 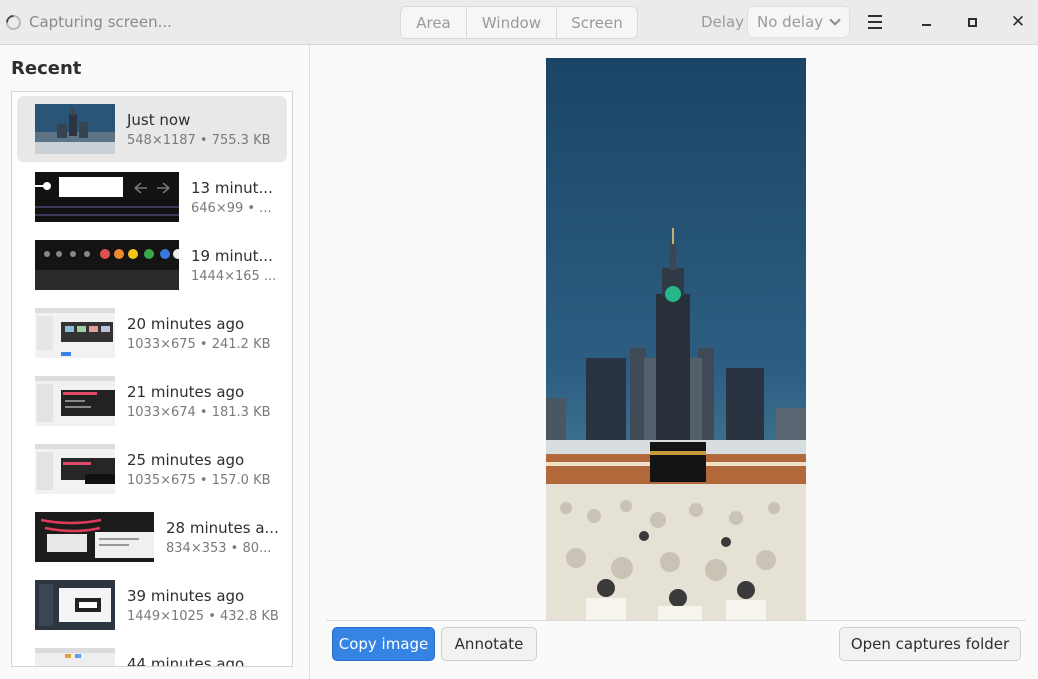 What do you see at coordinates (152, 653) in the screenshot?
I see `recent-item: 44 minutes ago` at bounding box center [152, 653].